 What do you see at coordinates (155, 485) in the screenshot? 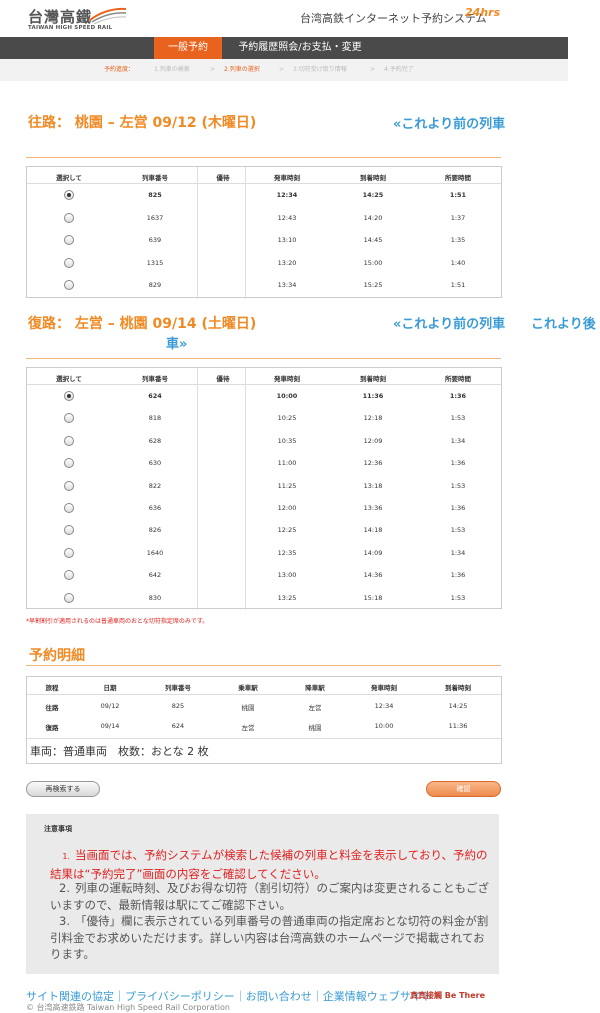
I see `train-train: 822` at bounding box center [155, 485].